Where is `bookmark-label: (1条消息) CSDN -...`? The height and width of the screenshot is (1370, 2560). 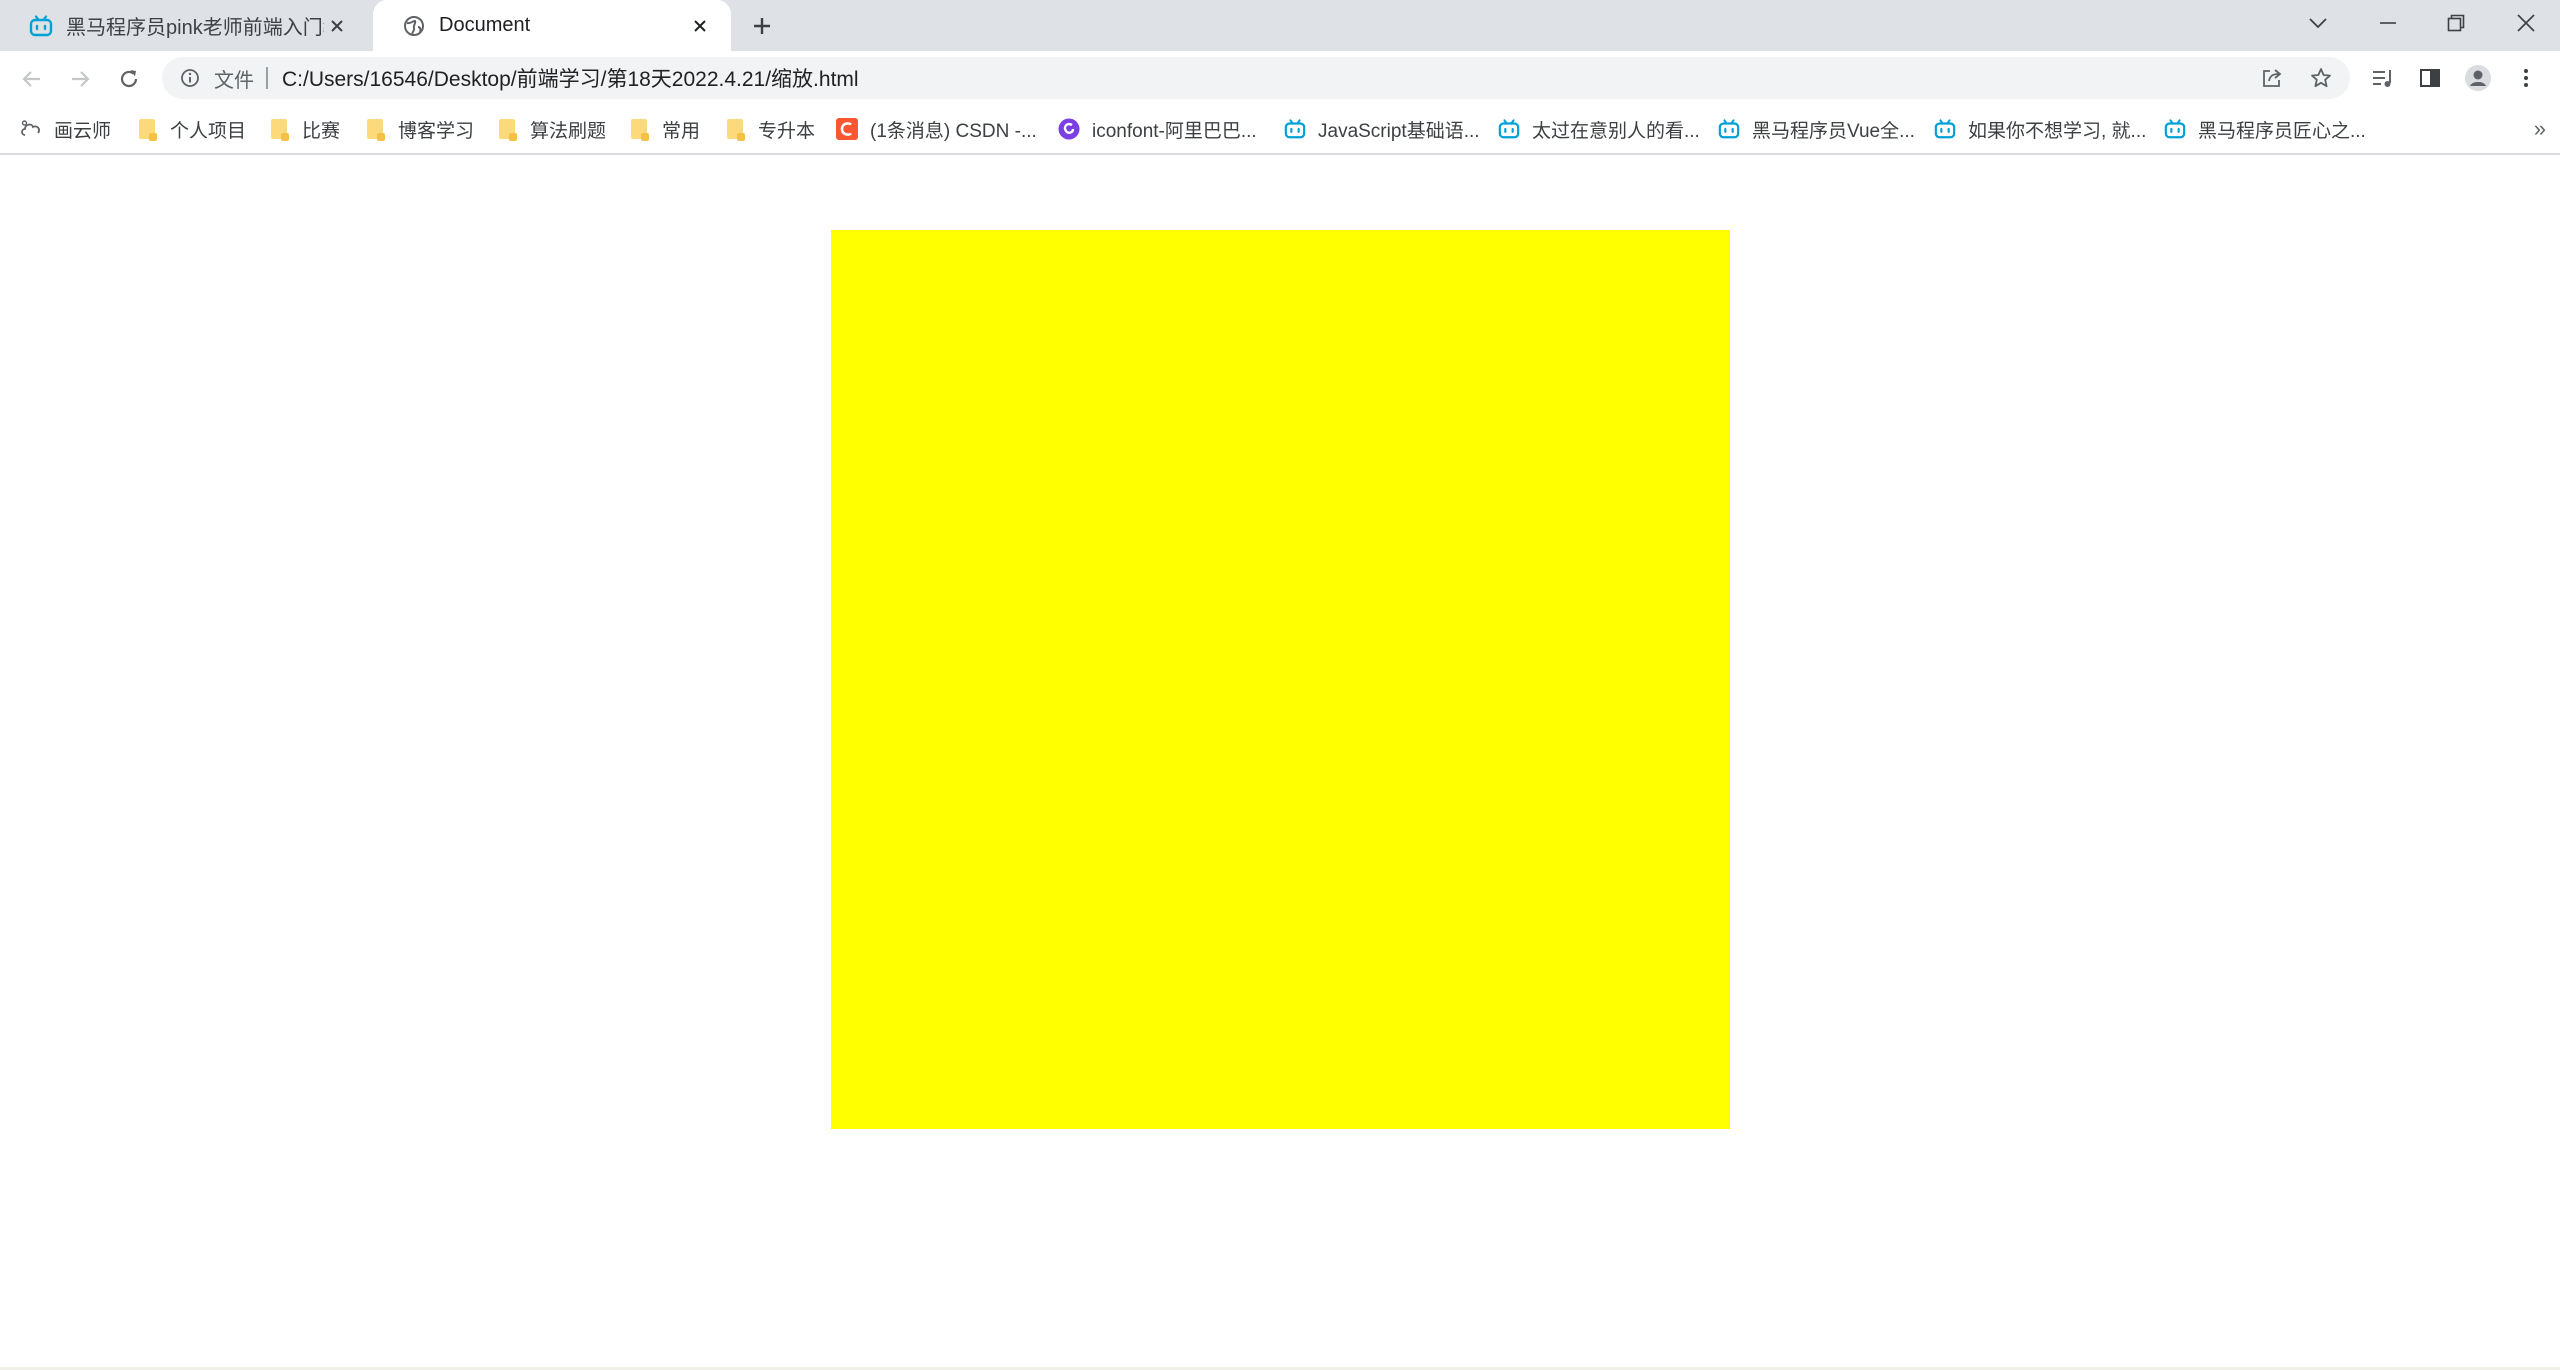
bookmark-label: (1条消息) CSDN -... is located at coordinates (953, 131).